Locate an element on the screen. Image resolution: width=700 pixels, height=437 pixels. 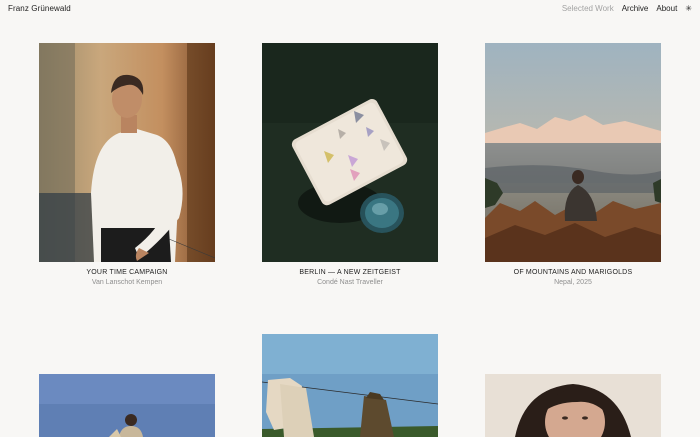
portrait-photo is located at coordinates (127, 152).